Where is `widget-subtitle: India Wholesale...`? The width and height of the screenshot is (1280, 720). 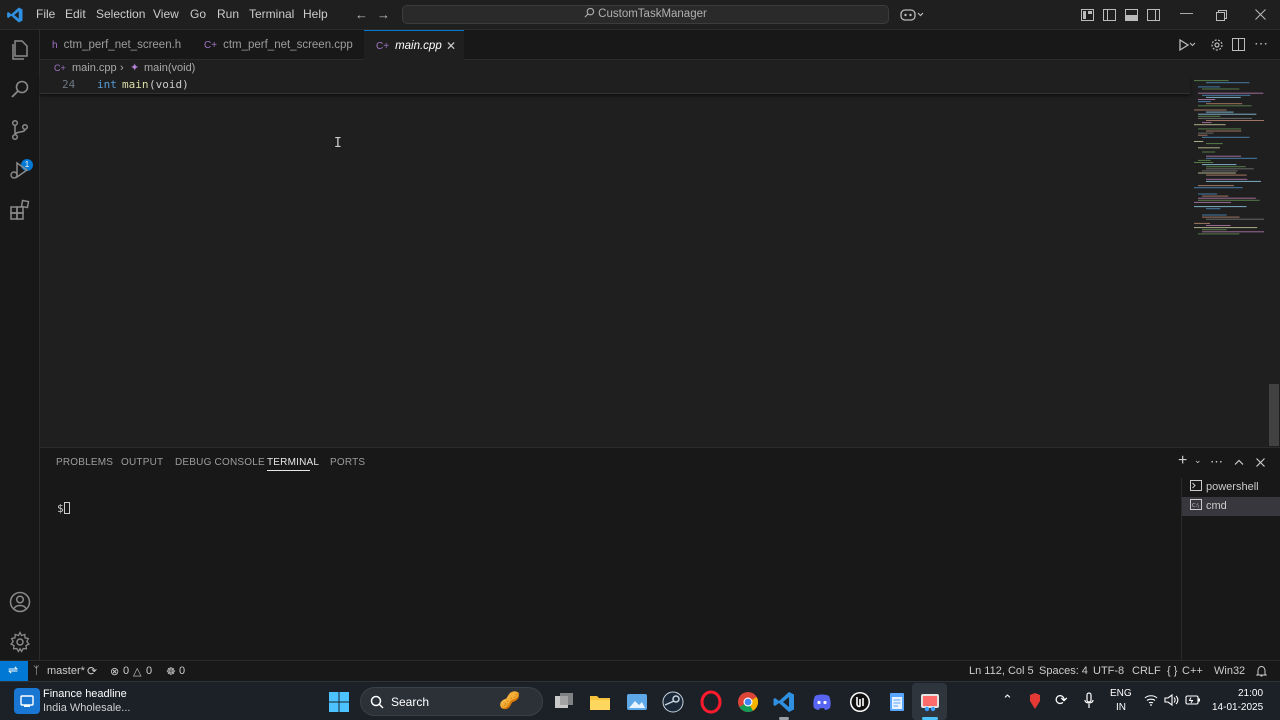
widget-subtitle: India Wholesale... is located at coordinates (86, 708).